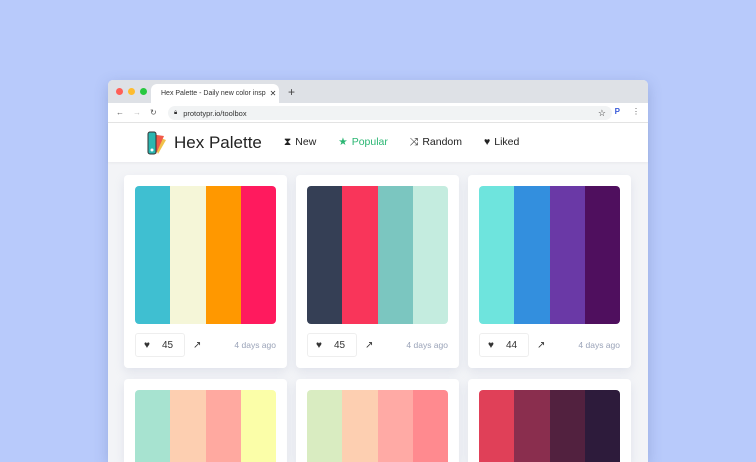 The width and height of the screenshot is (756, 462). Describe the element at coordinates (636, 111) in the screenshot. I see `menu-icon: ⋮` at that location.